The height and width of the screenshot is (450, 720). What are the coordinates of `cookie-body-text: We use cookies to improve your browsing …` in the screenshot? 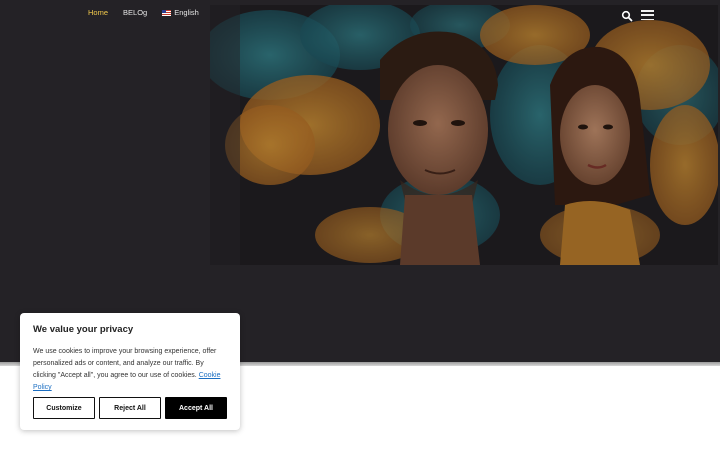 It's located at (125, 363).